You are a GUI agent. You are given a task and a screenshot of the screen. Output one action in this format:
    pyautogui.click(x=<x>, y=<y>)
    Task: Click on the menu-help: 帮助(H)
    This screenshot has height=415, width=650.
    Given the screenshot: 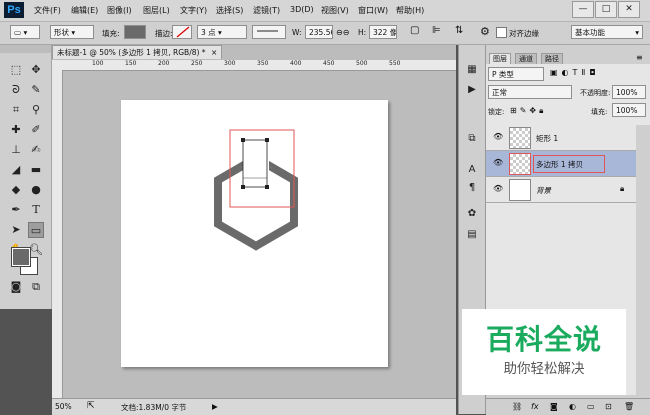 What is the action you would take?
    pyautogui.click(x=410, y=10)
    